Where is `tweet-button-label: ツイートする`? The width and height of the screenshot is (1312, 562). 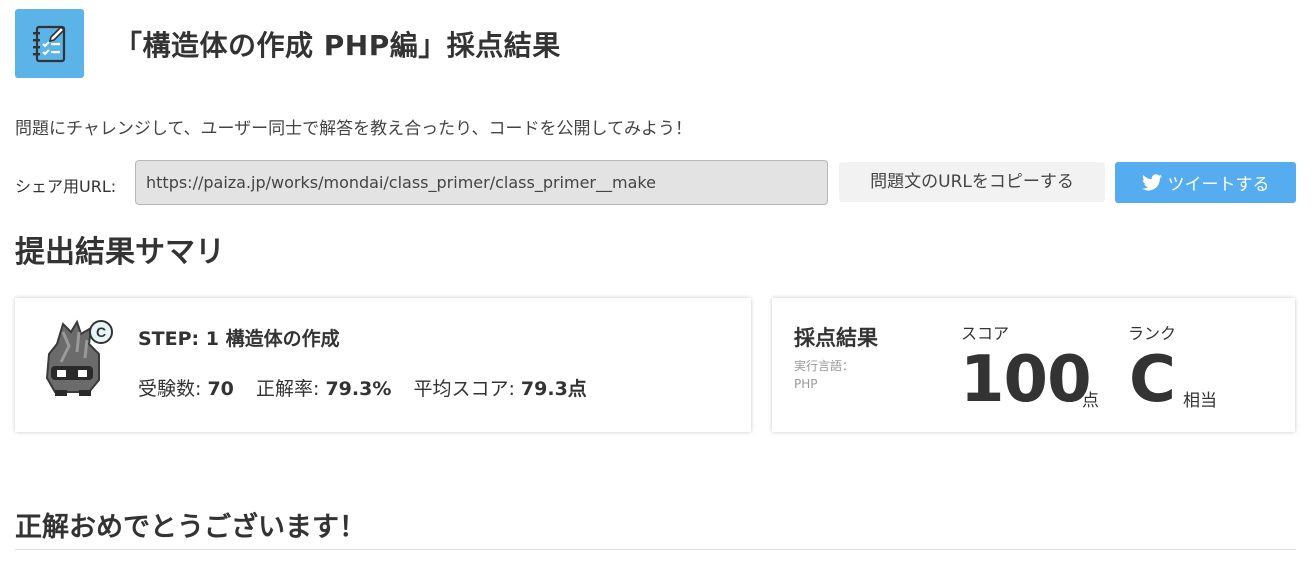 tweet-button-label: ツイートする is located at coordinates (1218, 185).